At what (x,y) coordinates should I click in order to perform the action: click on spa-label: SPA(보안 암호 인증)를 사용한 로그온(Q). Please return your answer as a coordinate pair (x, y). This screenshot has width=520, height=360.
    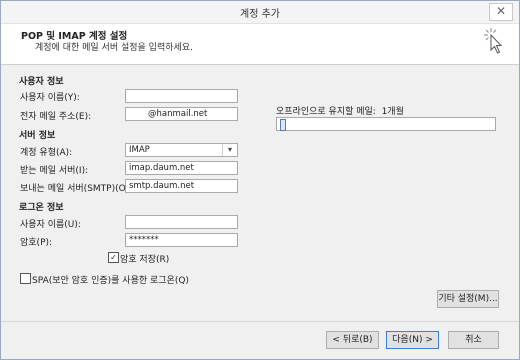
    Looking at the image, I should click on (110, 279).